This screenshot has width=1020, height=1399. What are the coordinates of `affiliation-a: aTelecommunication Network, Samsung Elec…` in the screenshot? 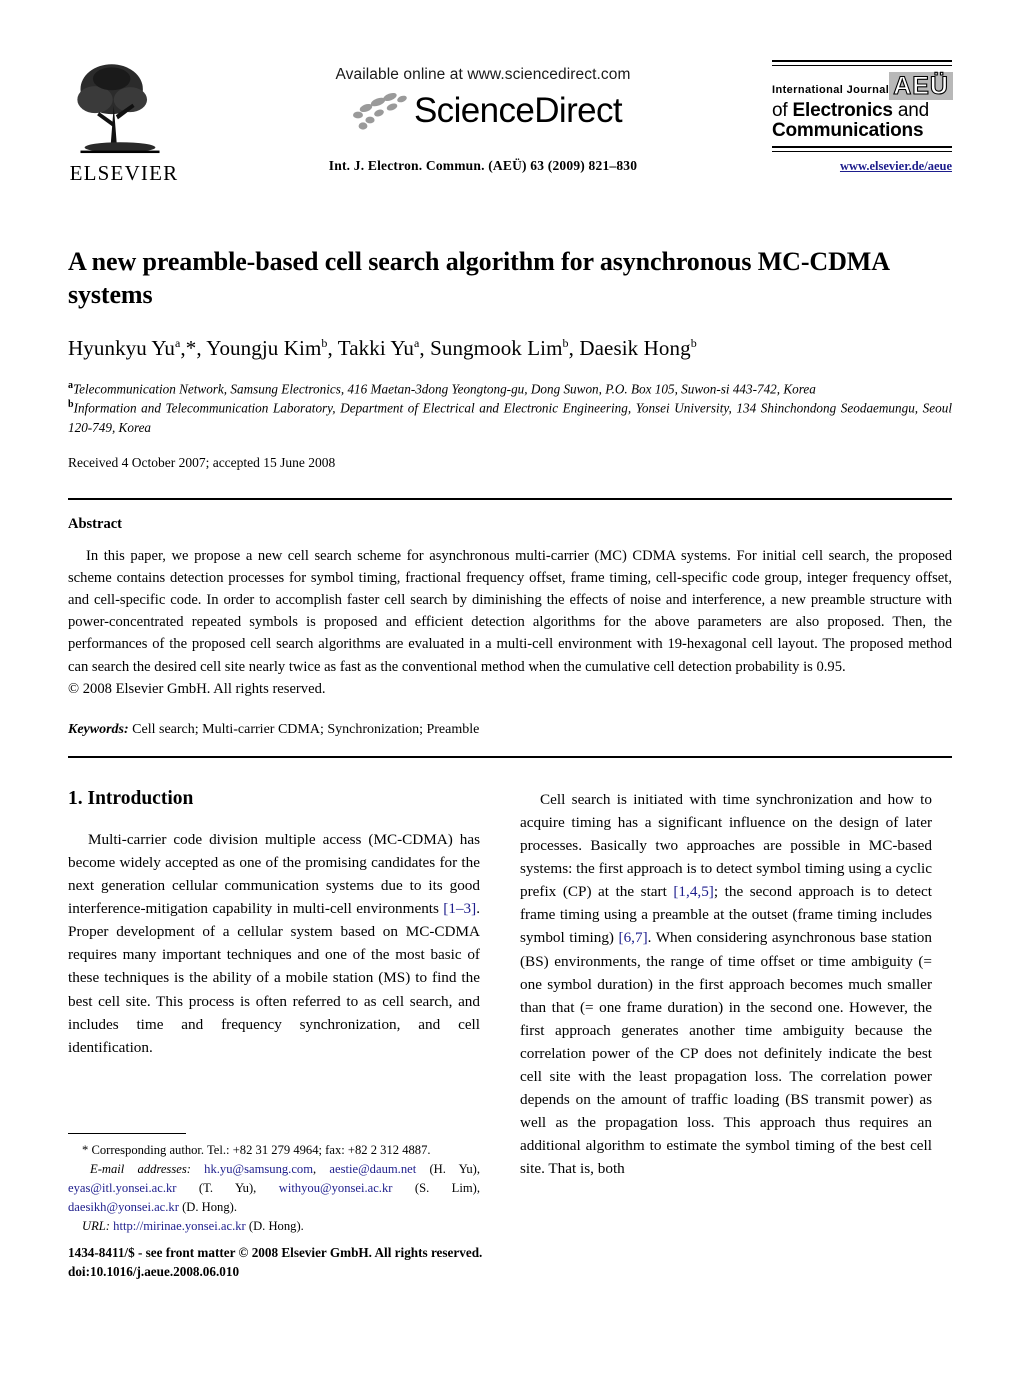 It's located at (442, 387).